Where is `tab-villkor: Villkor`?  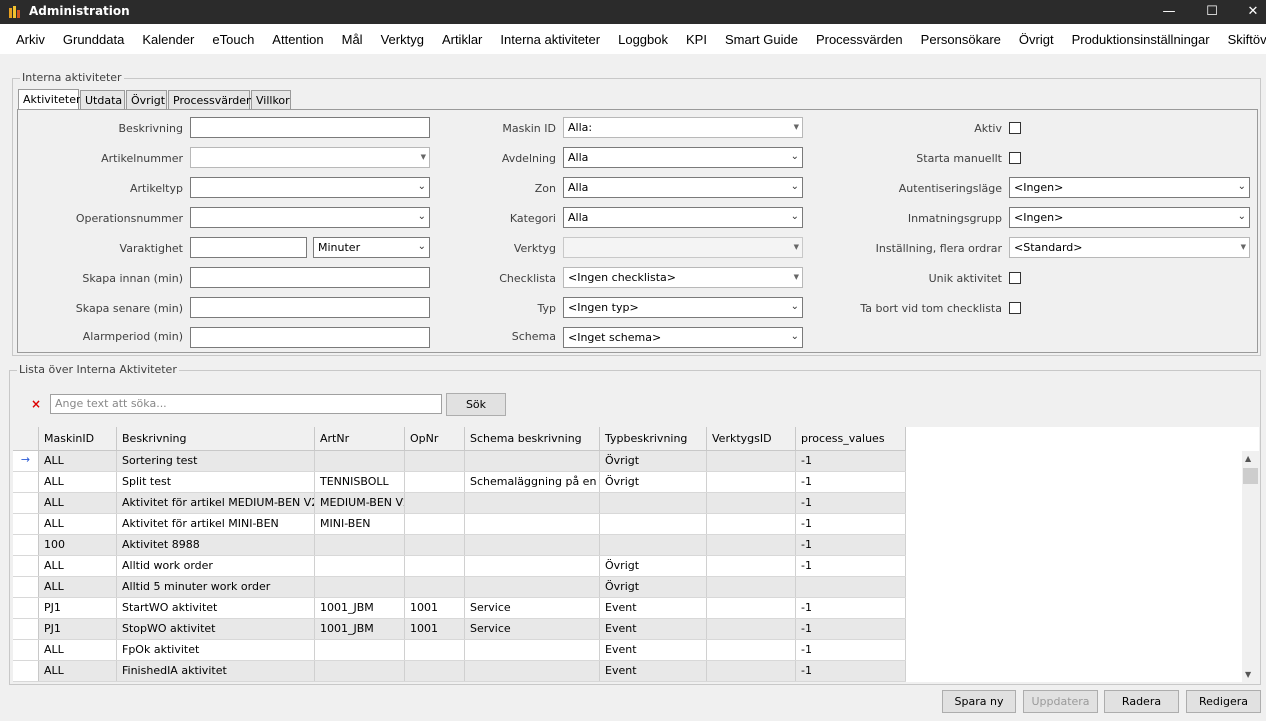 tab-villkor: Villkor is located at coordinates (271, 100).